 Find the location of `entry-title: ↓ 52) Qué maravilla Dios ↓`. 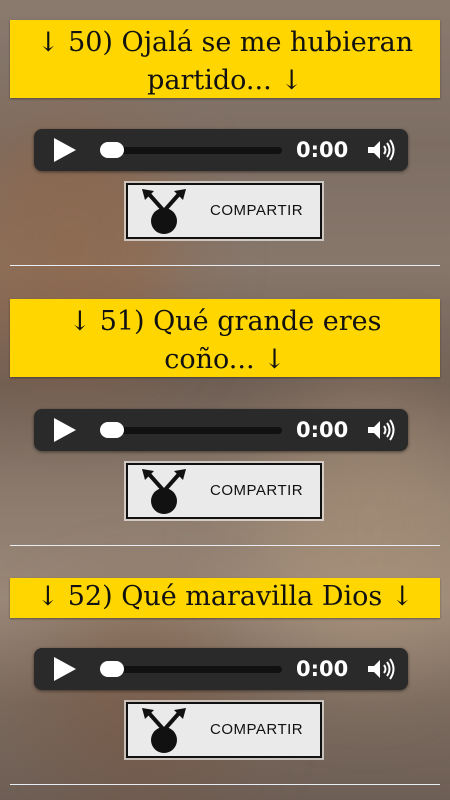

entry-title: ↓ 52) Qué maravilla Dios ↓ is located at coordinates (225, 598).